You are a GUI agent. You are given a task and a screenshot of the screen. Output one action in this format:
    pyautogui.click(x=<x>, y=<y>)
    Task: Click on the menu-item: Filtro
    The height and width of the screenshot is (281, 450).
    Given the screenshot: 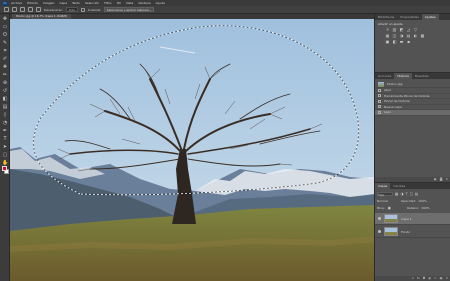 What is the action you would take?
    pyautogui.click(x=107, y=3)
    